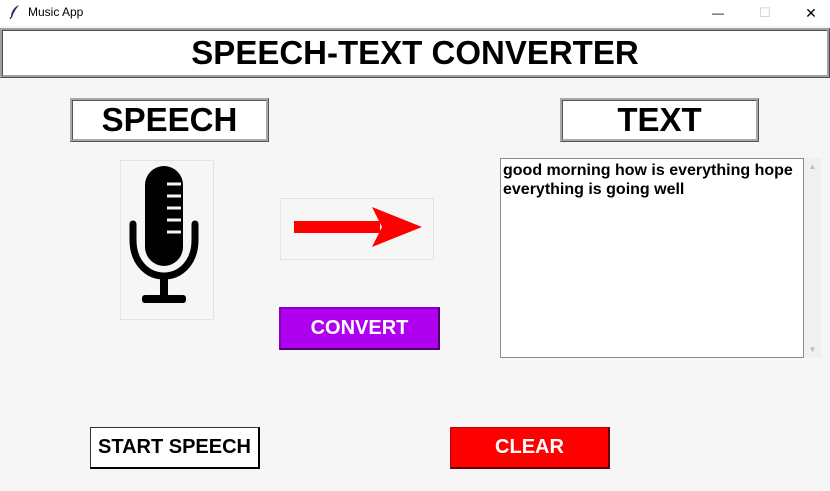 The width and height of the screenshot is (830, 491). What do you see at coordinates (812, 166) in the screenshot?
I see `scroll-up-icon: ▲` at bounding box center [812, 166].